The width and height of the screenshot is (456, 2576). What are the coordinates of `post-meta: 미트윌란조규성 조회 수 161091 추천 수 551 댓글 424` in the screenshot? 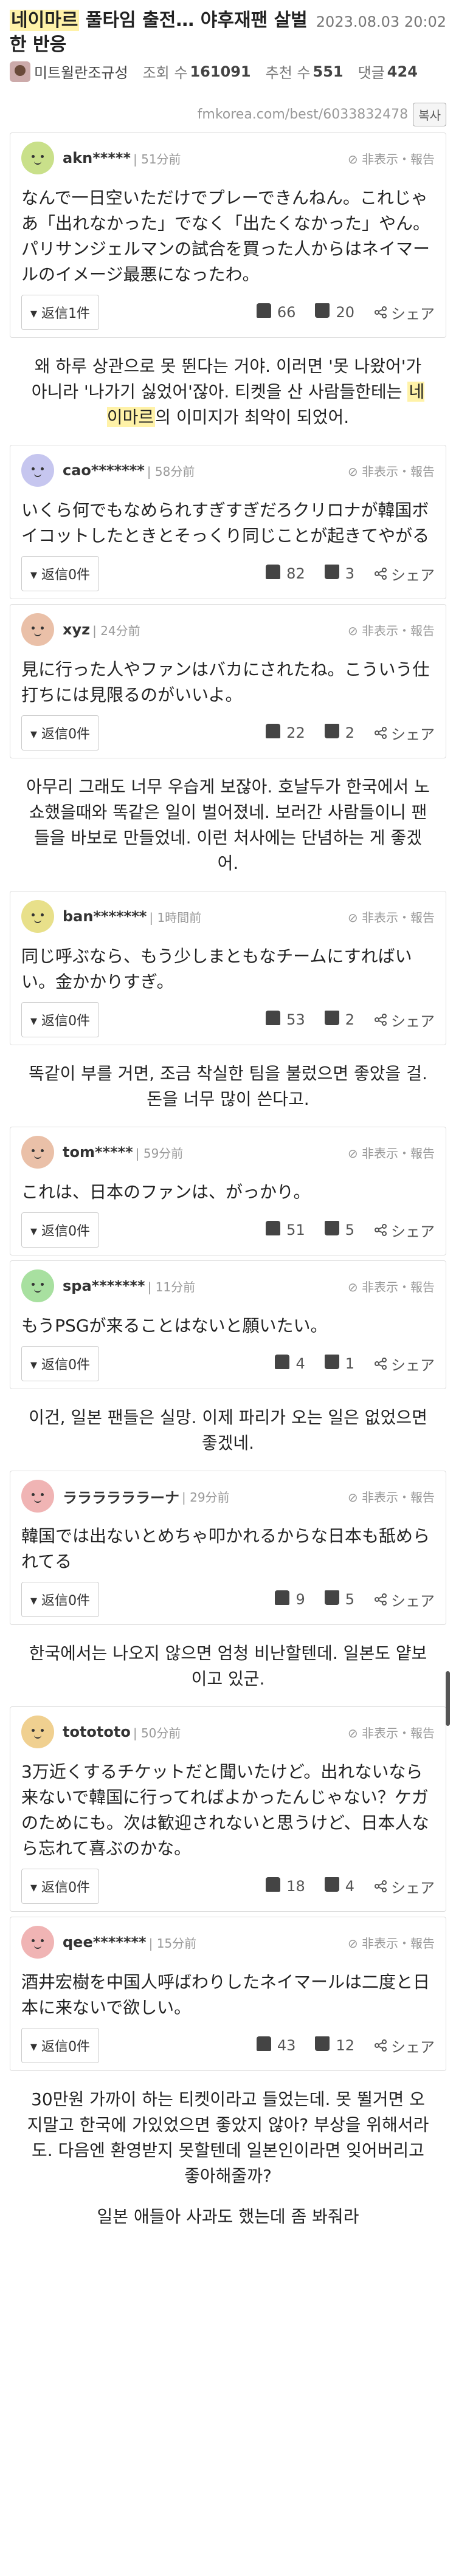 It's located at (228, 71).